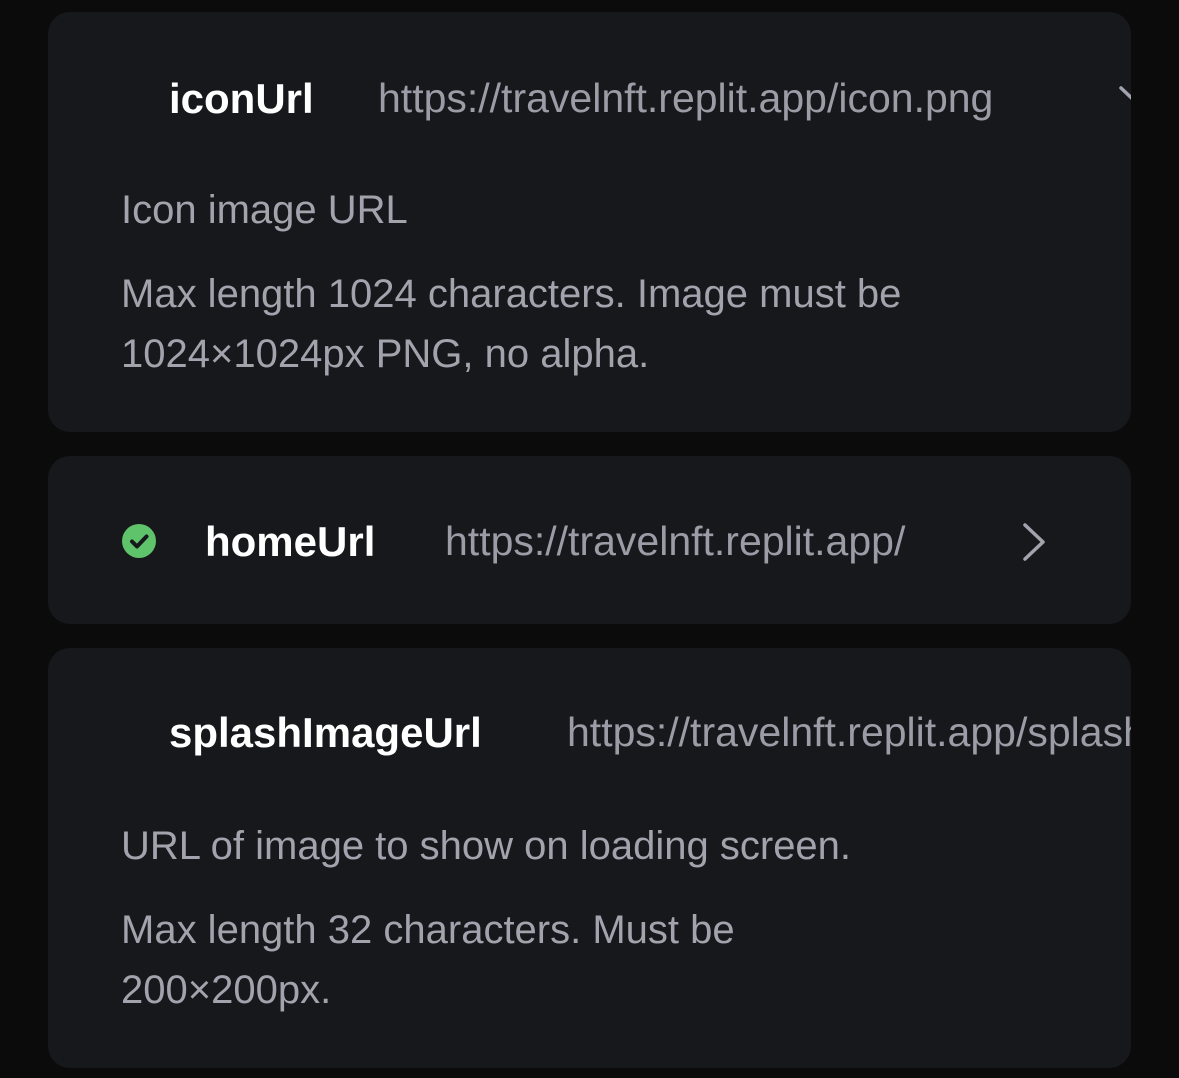 This screenshot has width=1179, height=1078. Describe the element at coordinates (486, 846) in the screenshot. I see `field-description: URL of image to show on loading screen.` at that location.